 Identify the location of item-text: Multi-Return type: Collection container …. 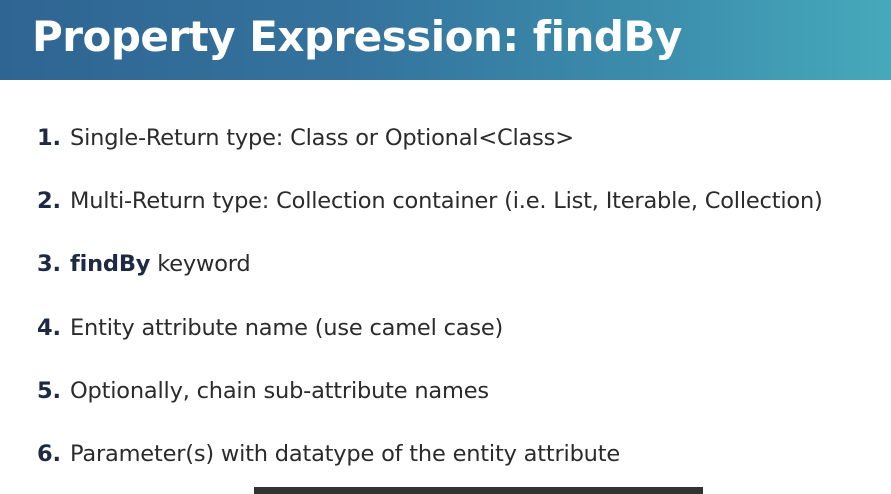
(446, 201).